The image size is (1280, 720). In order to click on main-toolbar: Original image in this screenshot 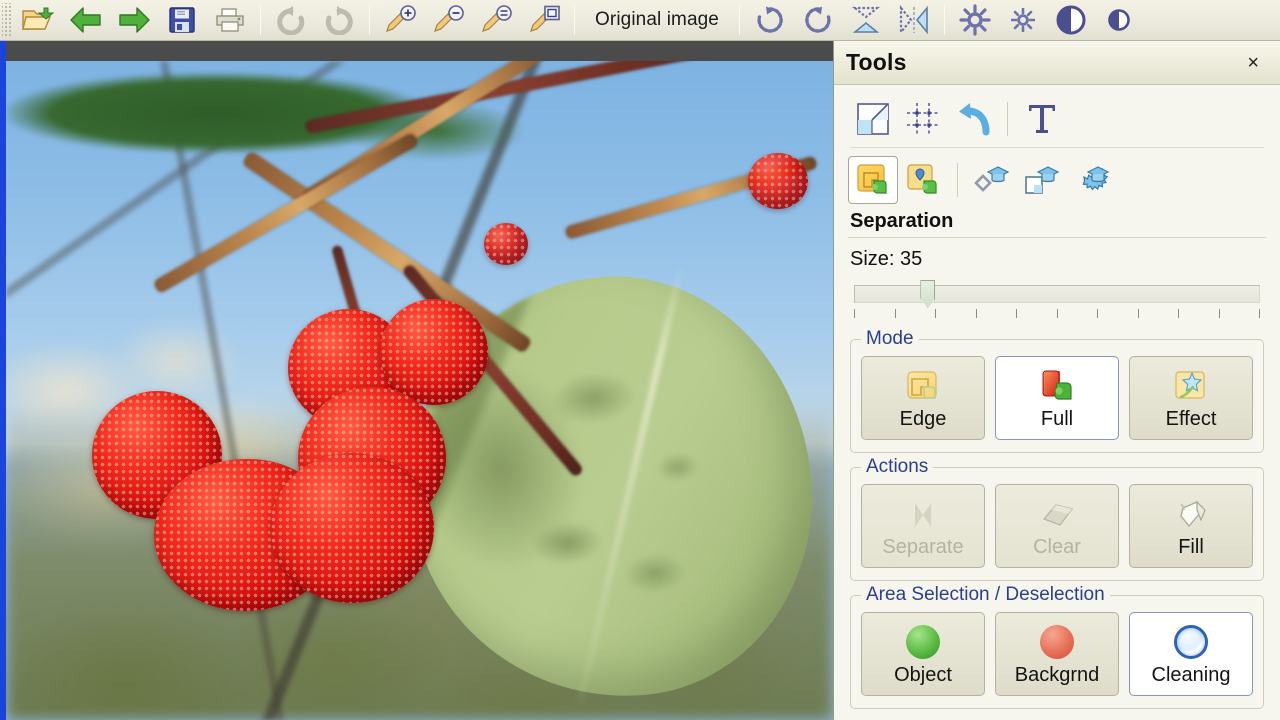, I will do `click(640, 20)`.